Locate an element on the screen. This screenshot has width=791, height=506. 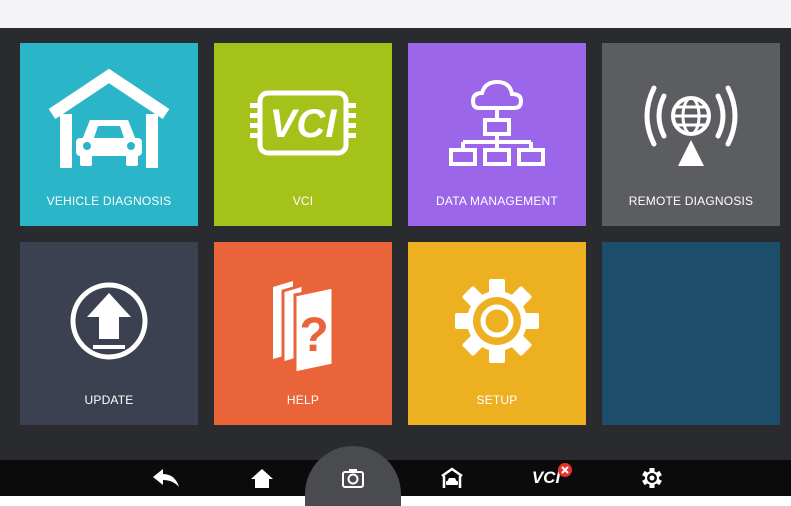
vehicle-button is located at coordinates (452, 478).